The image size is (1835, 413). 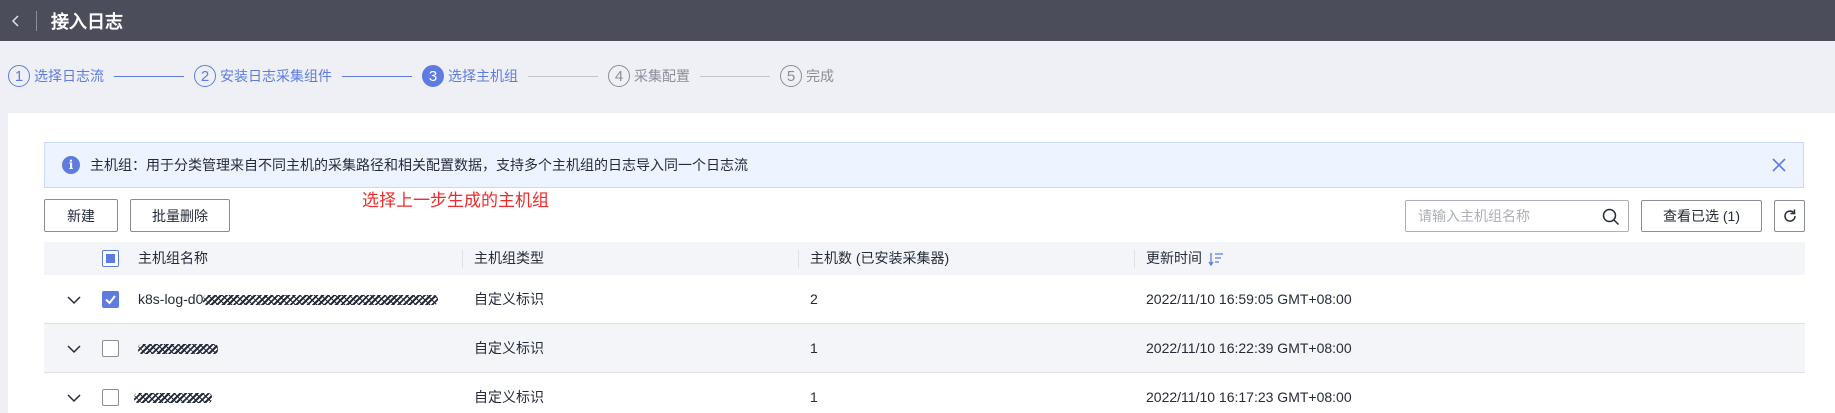 What do you see at coordinates (509, 258) in the screenshot?
I see `column-header-type: 主机组类型` at bounding box center [509, 258].